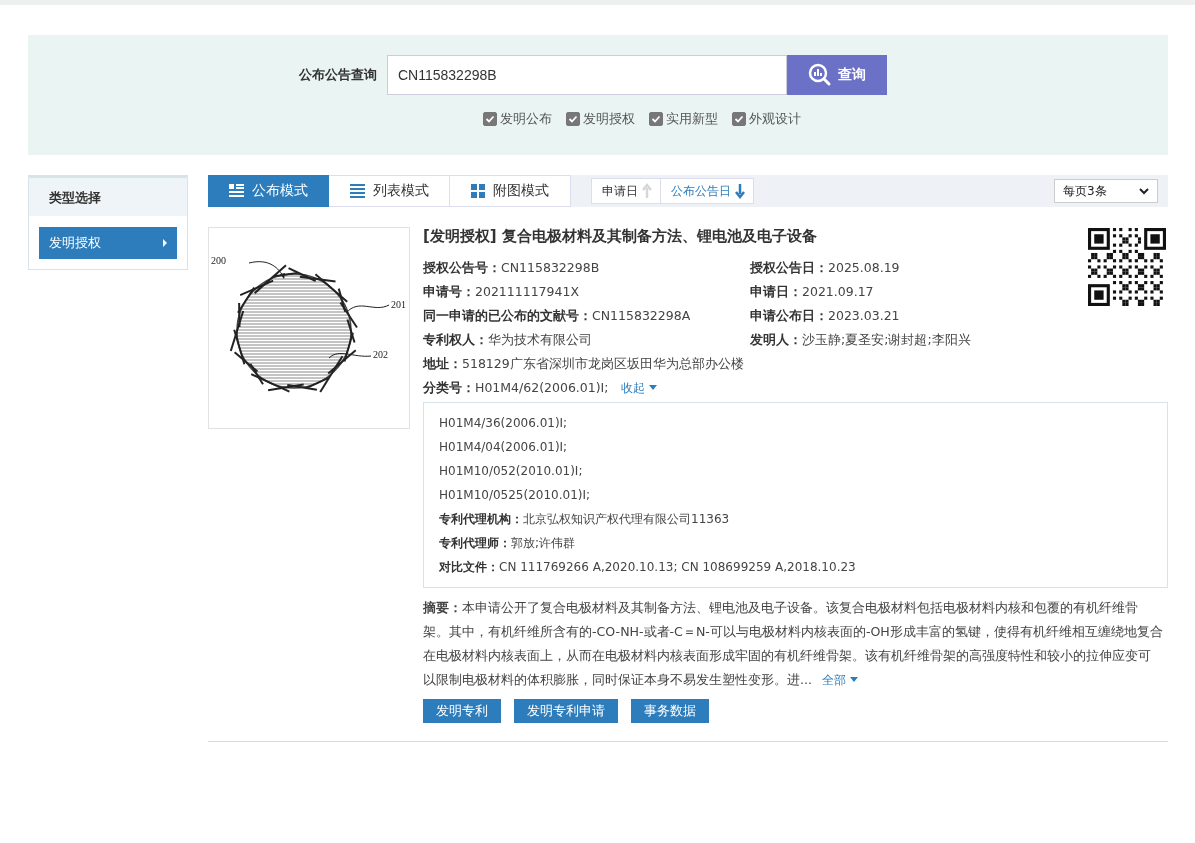 Image resolution: width=1195 pixels, height=843 pixels. Describe the element at coordinates (478, 191) in the screenshot. I see `grid-view-icon` at that location.